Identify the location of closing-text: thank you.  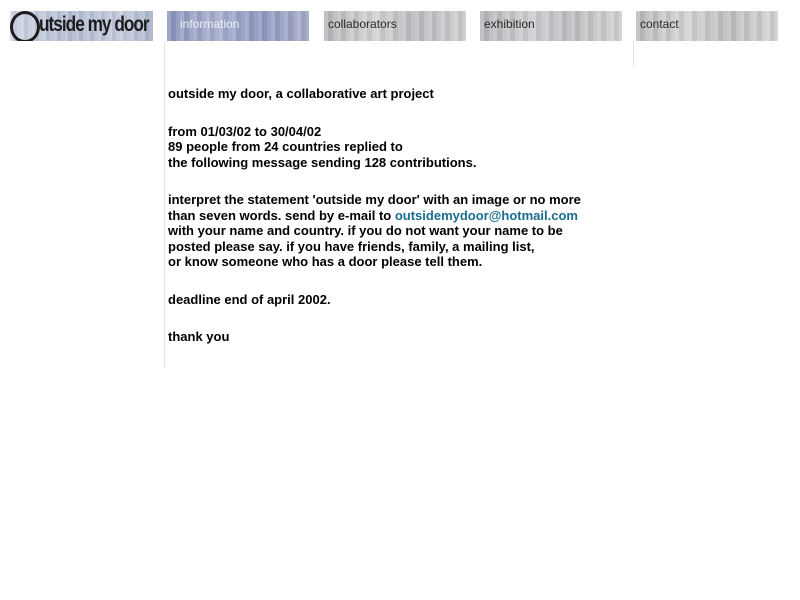
(199, 336).